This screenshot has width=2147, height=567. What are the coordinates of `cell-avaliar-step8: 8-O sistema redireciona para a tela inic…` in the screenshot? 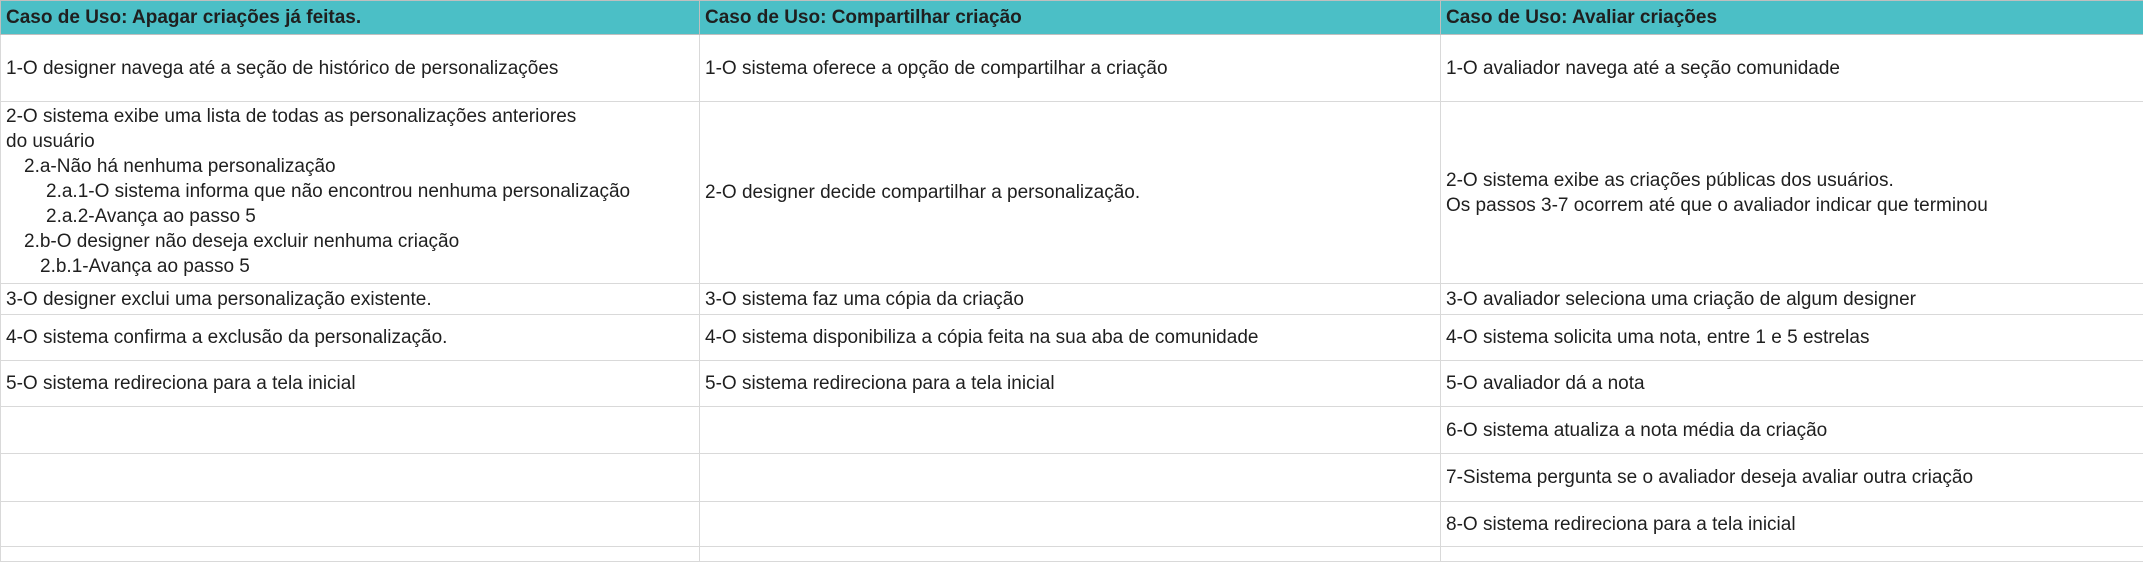 It's located at (1793, 524).